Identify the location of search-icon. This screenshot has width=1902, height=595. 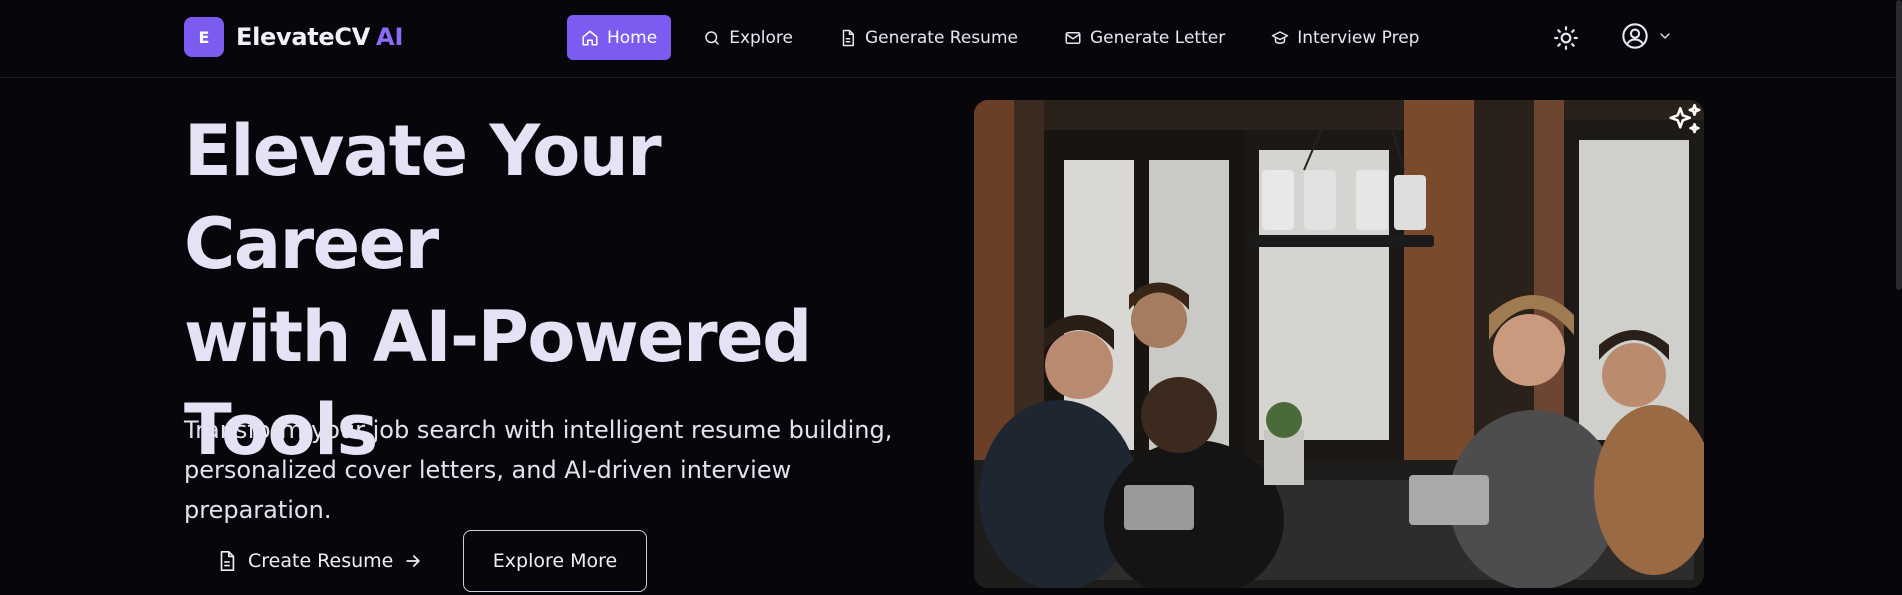
(712, 37).